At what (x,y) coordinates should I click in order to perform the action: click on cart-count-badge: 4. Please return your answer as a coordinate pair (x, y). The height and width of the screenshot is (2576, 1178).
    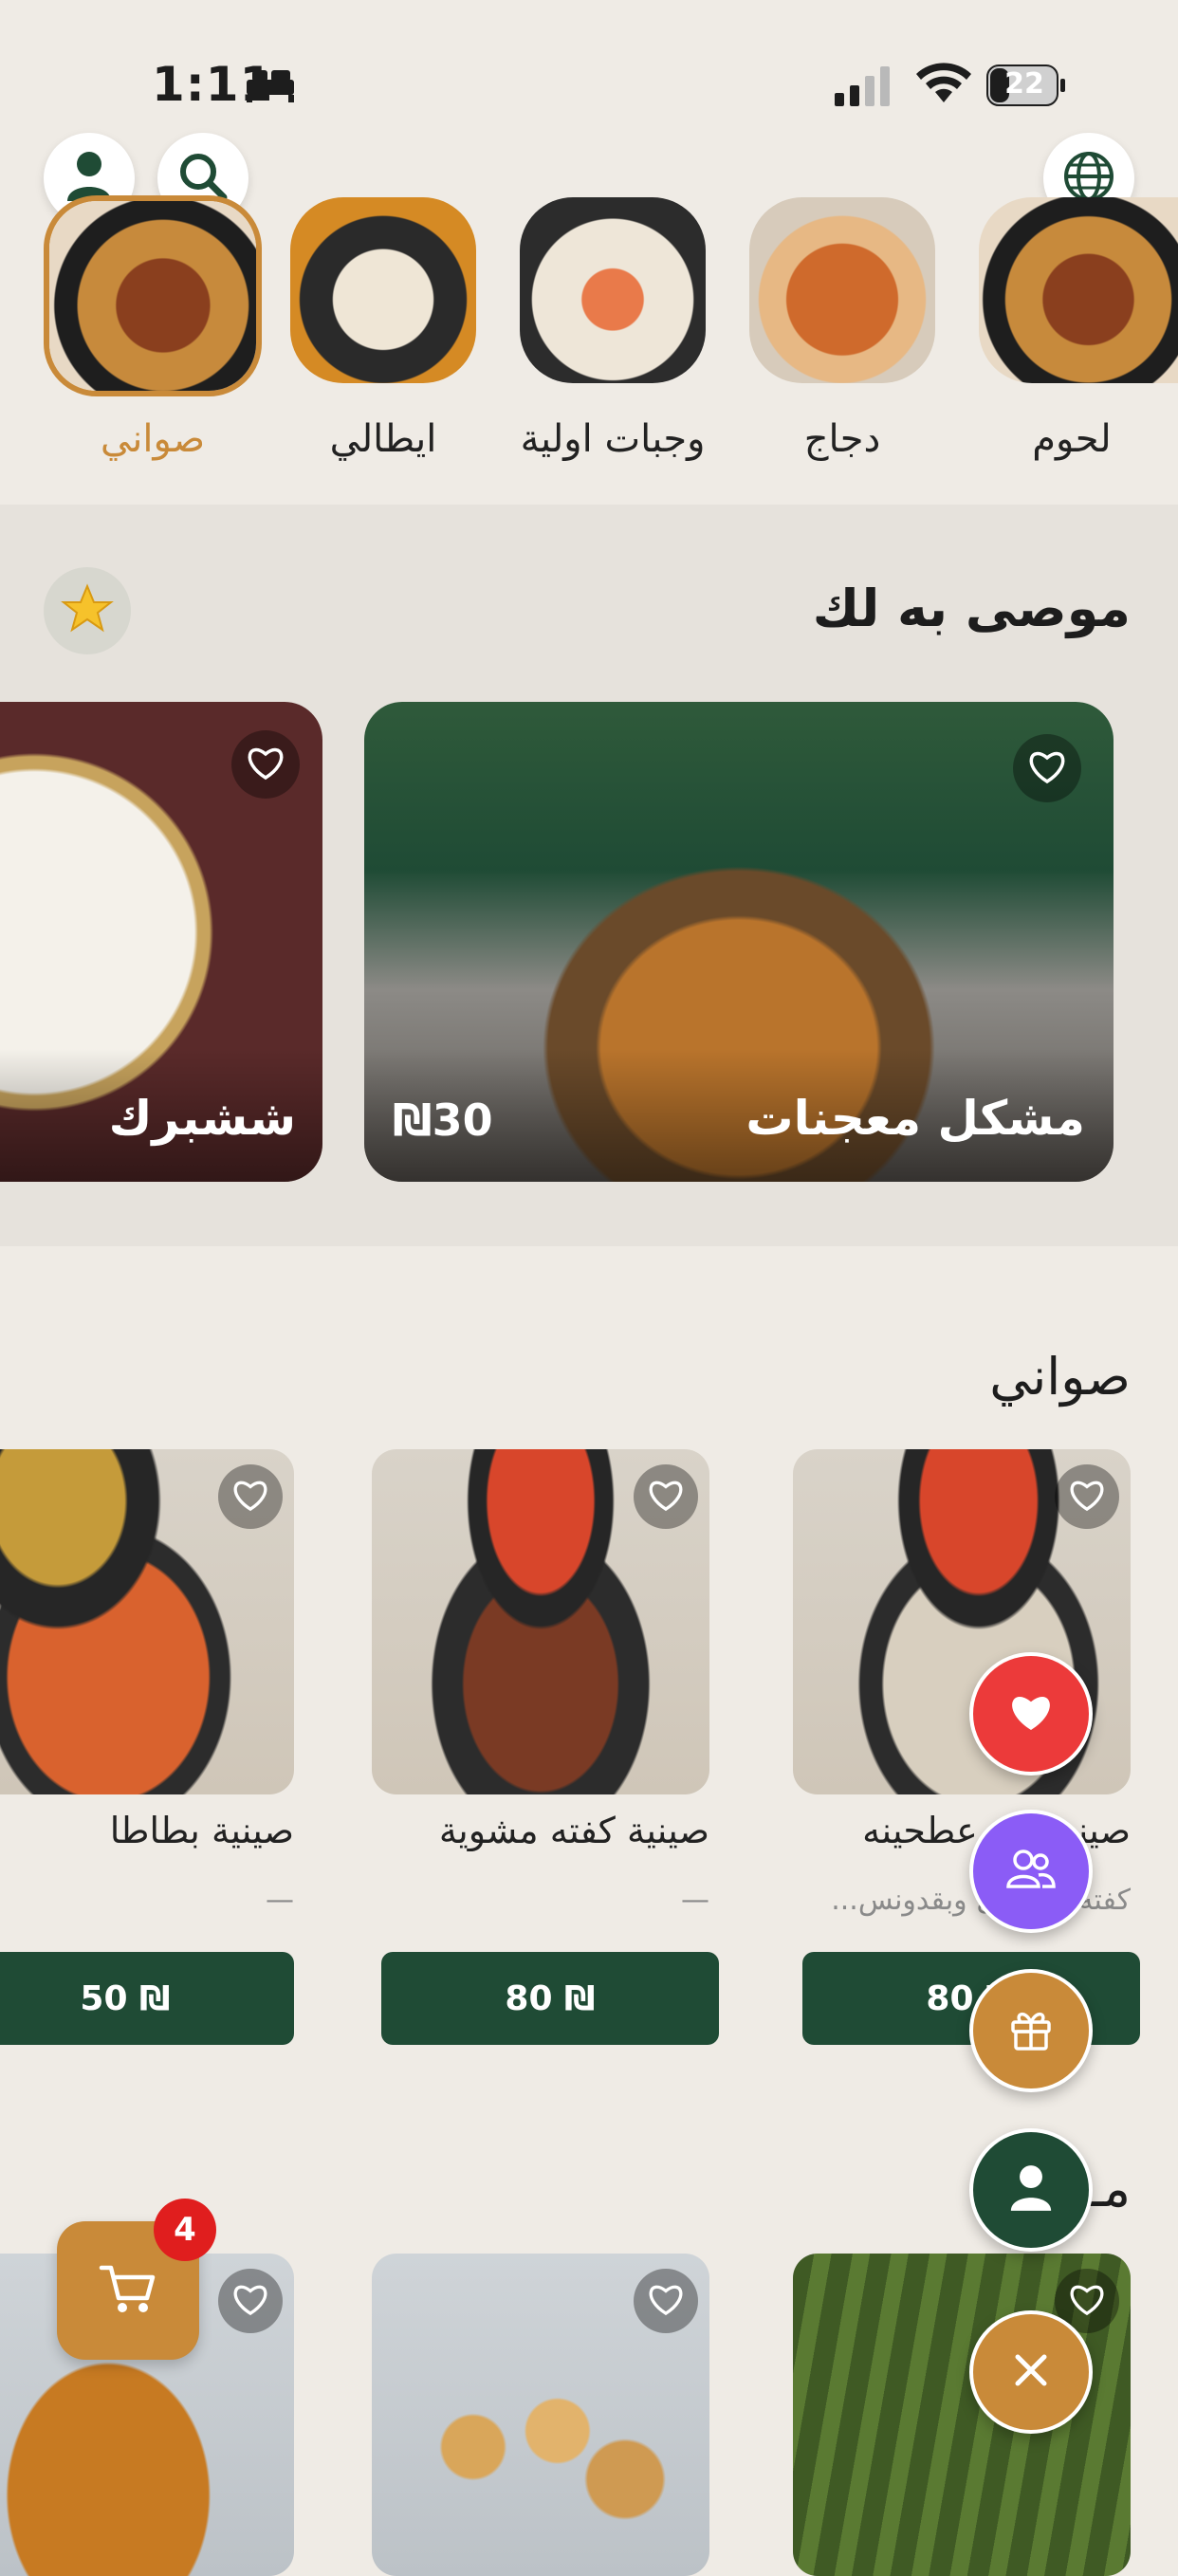
    Looking at the image, I should click on (185, 2230).